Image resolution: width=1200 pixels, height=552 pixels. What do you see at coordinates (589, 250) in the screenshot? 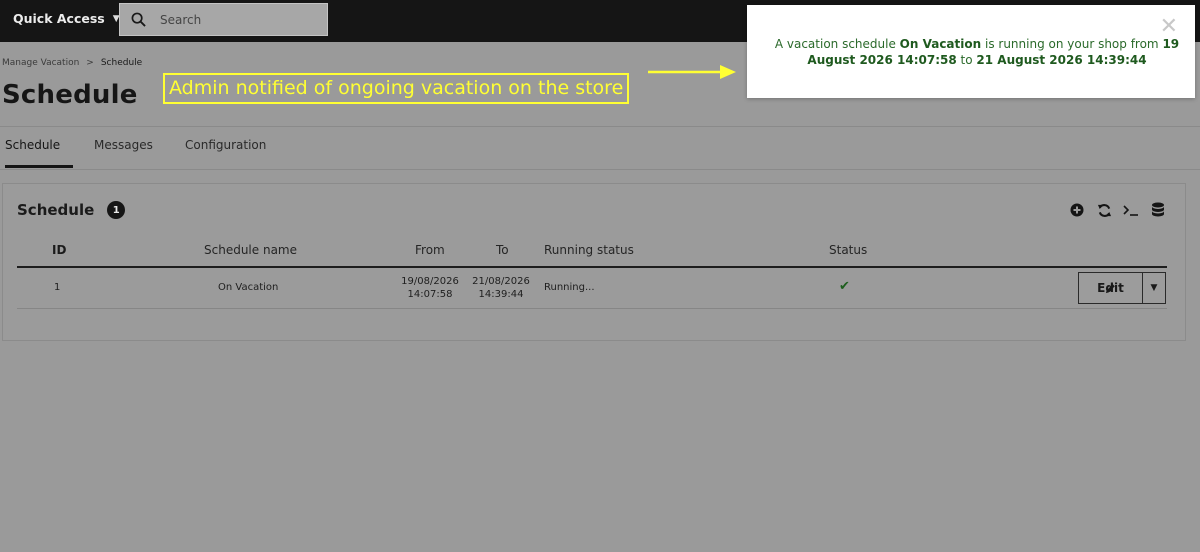
I see `column-header-running-status: Running status` at bounding box center [589, 250].